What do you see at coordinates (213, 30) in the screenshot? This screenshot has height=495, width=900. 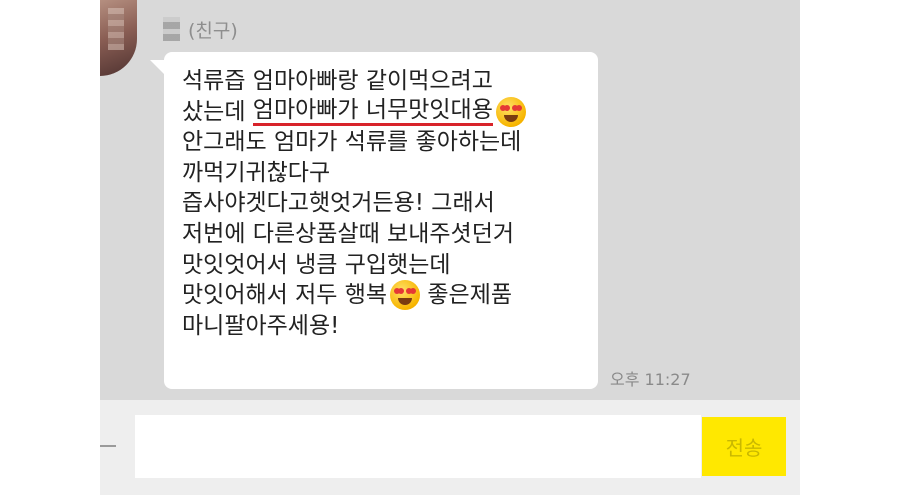 I see `sender-name-suffix: (친구)` at bounding box center [213, 30].